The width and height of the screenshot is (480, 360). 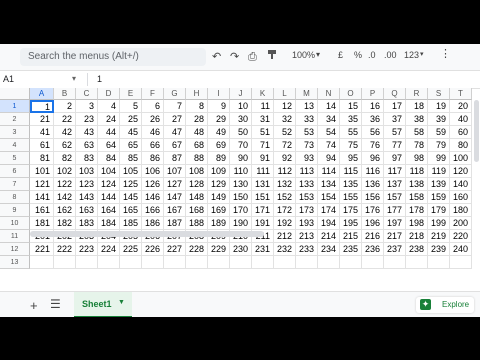 I want to click on cell-r12: 238, so click(x=417, y=249).